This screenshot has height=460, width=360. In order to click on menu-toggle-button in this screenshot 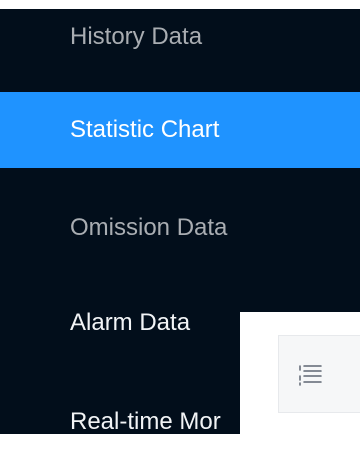, I will do `click(319, 374)`.